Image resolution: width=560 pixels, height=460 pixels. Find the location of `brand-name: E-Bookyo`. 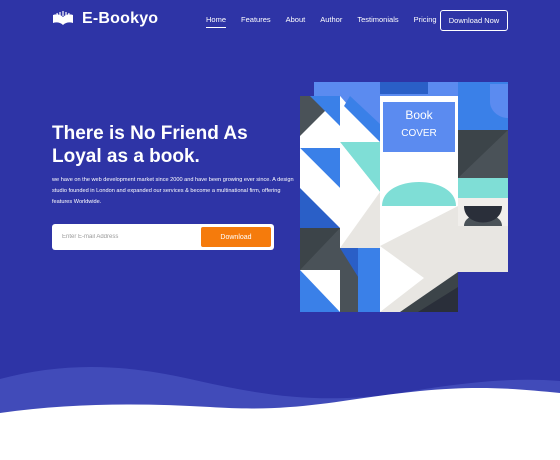

brand-name: E-Bookyo is located at coordinates (120, 18).